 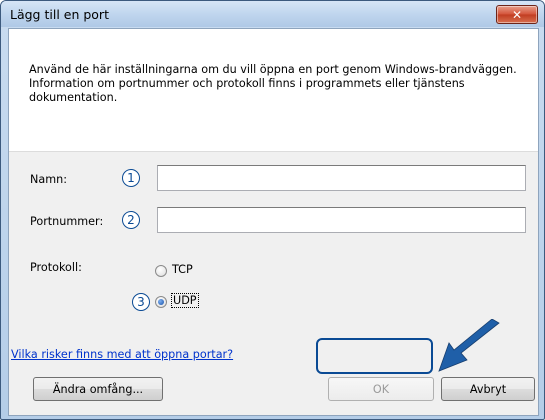 I want to click on callout-1: 1, so click(x=131, y=178).